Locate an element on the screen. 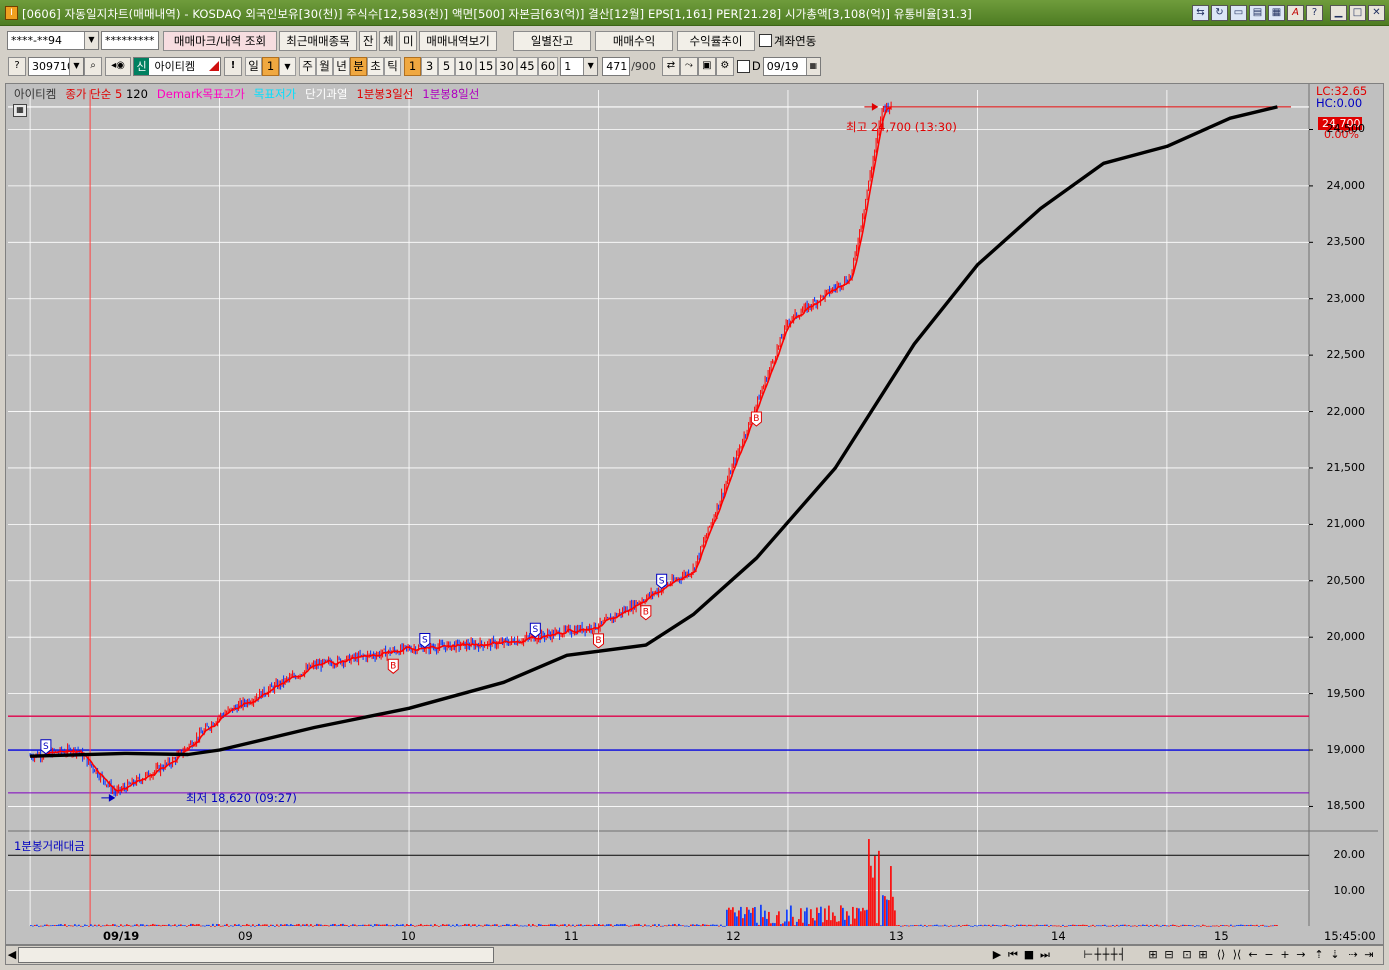 The image size is (1389, 970). scroll-down-icon: ⇣ is located at coordinates (1335, 955).